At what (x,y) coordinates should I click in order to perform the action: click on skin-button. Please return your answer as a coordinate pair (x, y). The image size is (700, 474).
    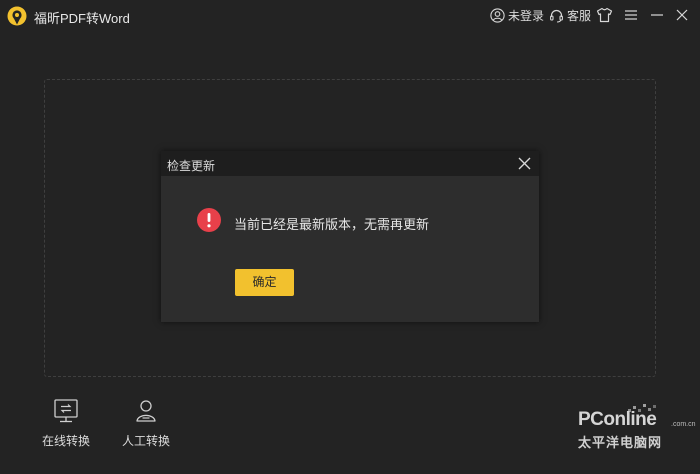
    Looking at the image, I should click on (604, 15).